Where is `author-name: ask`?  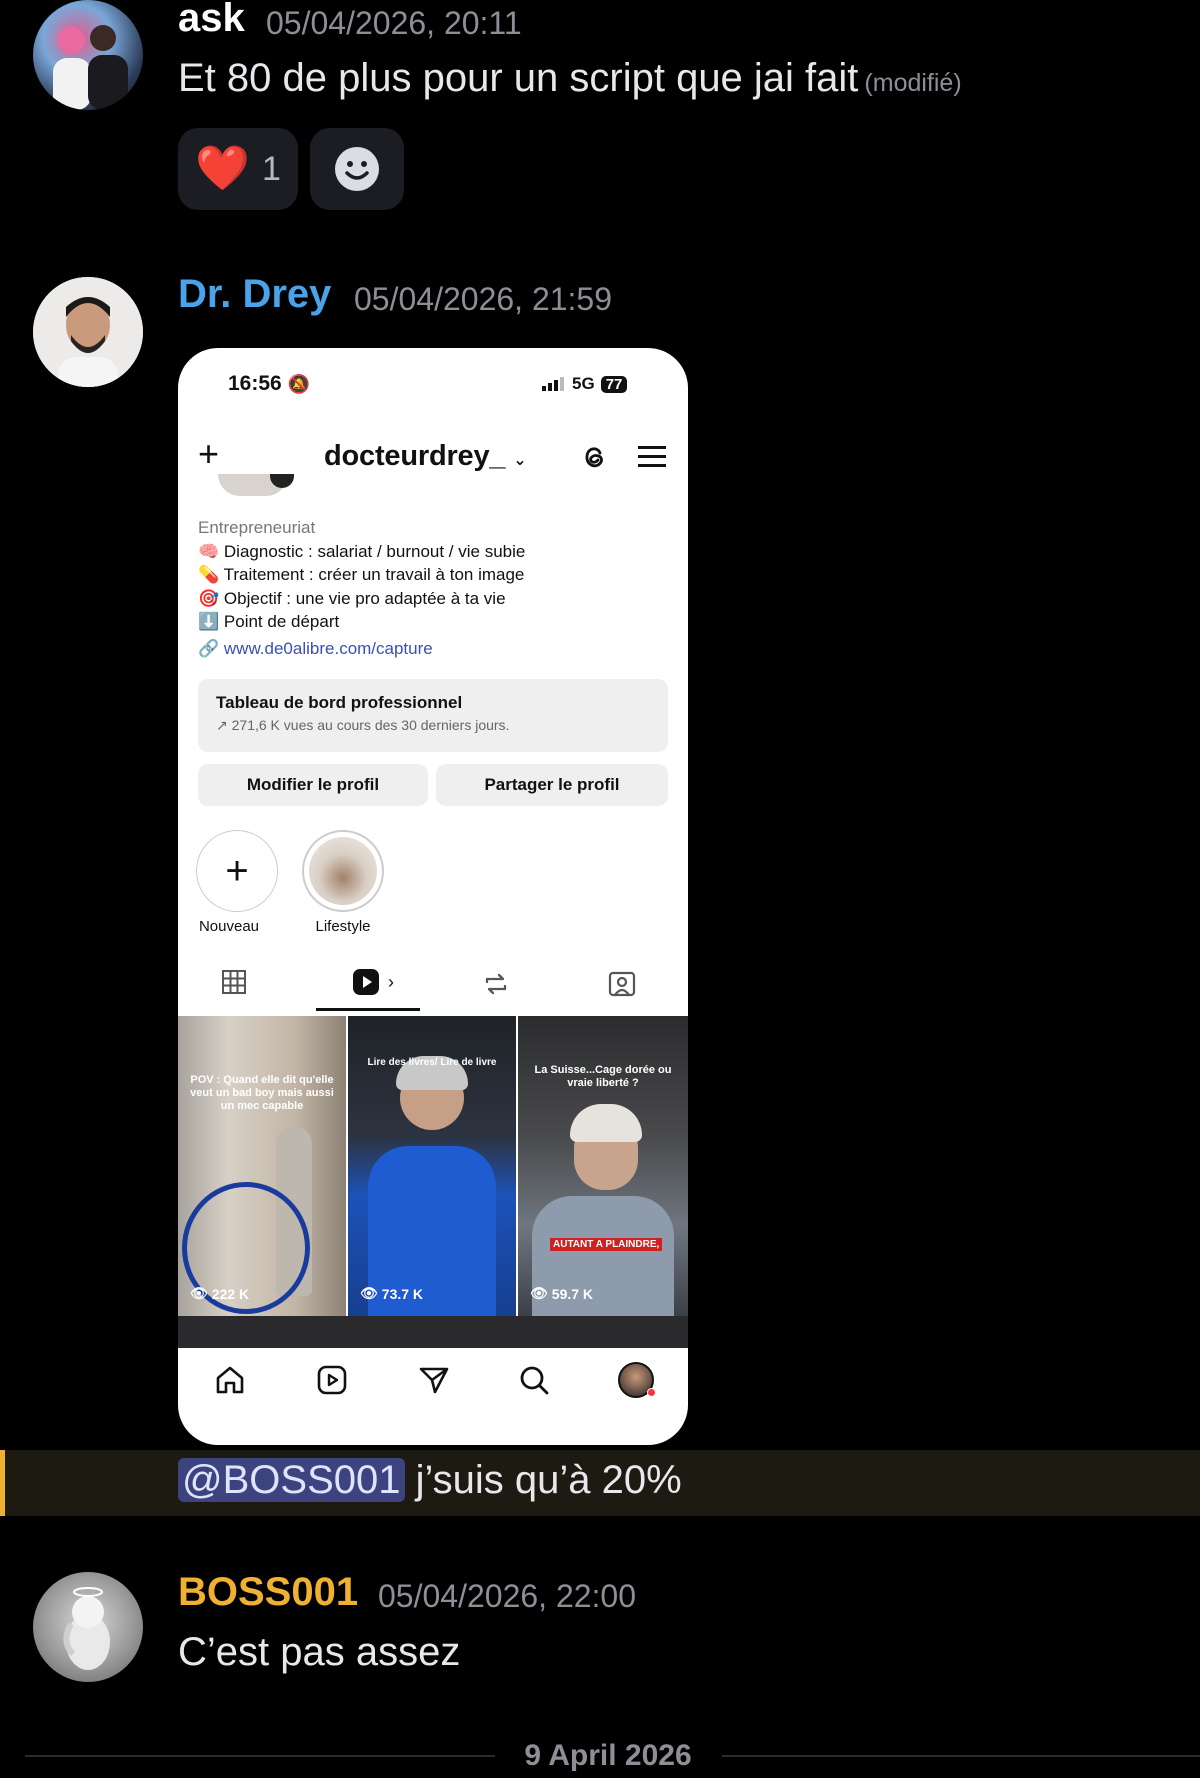 author-name: ask is located at coordinates (211, 20).